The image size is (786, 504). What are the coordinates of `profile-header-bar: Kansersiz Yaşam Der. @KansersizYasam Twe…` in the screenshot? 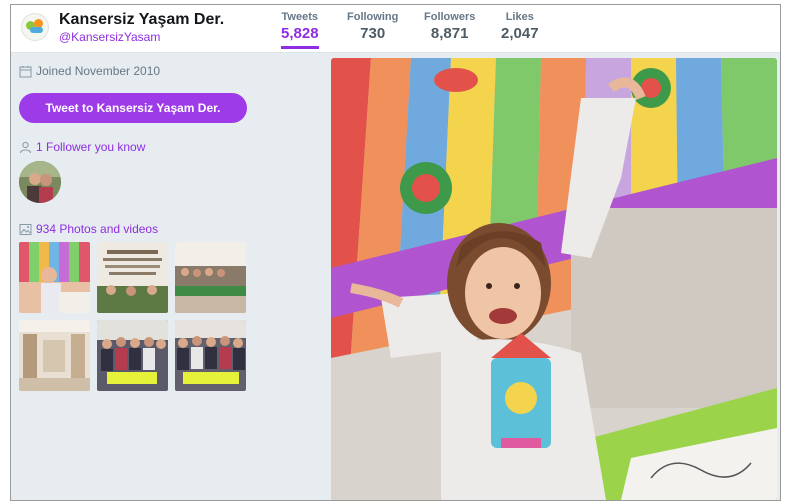 It's located at (395, 29).